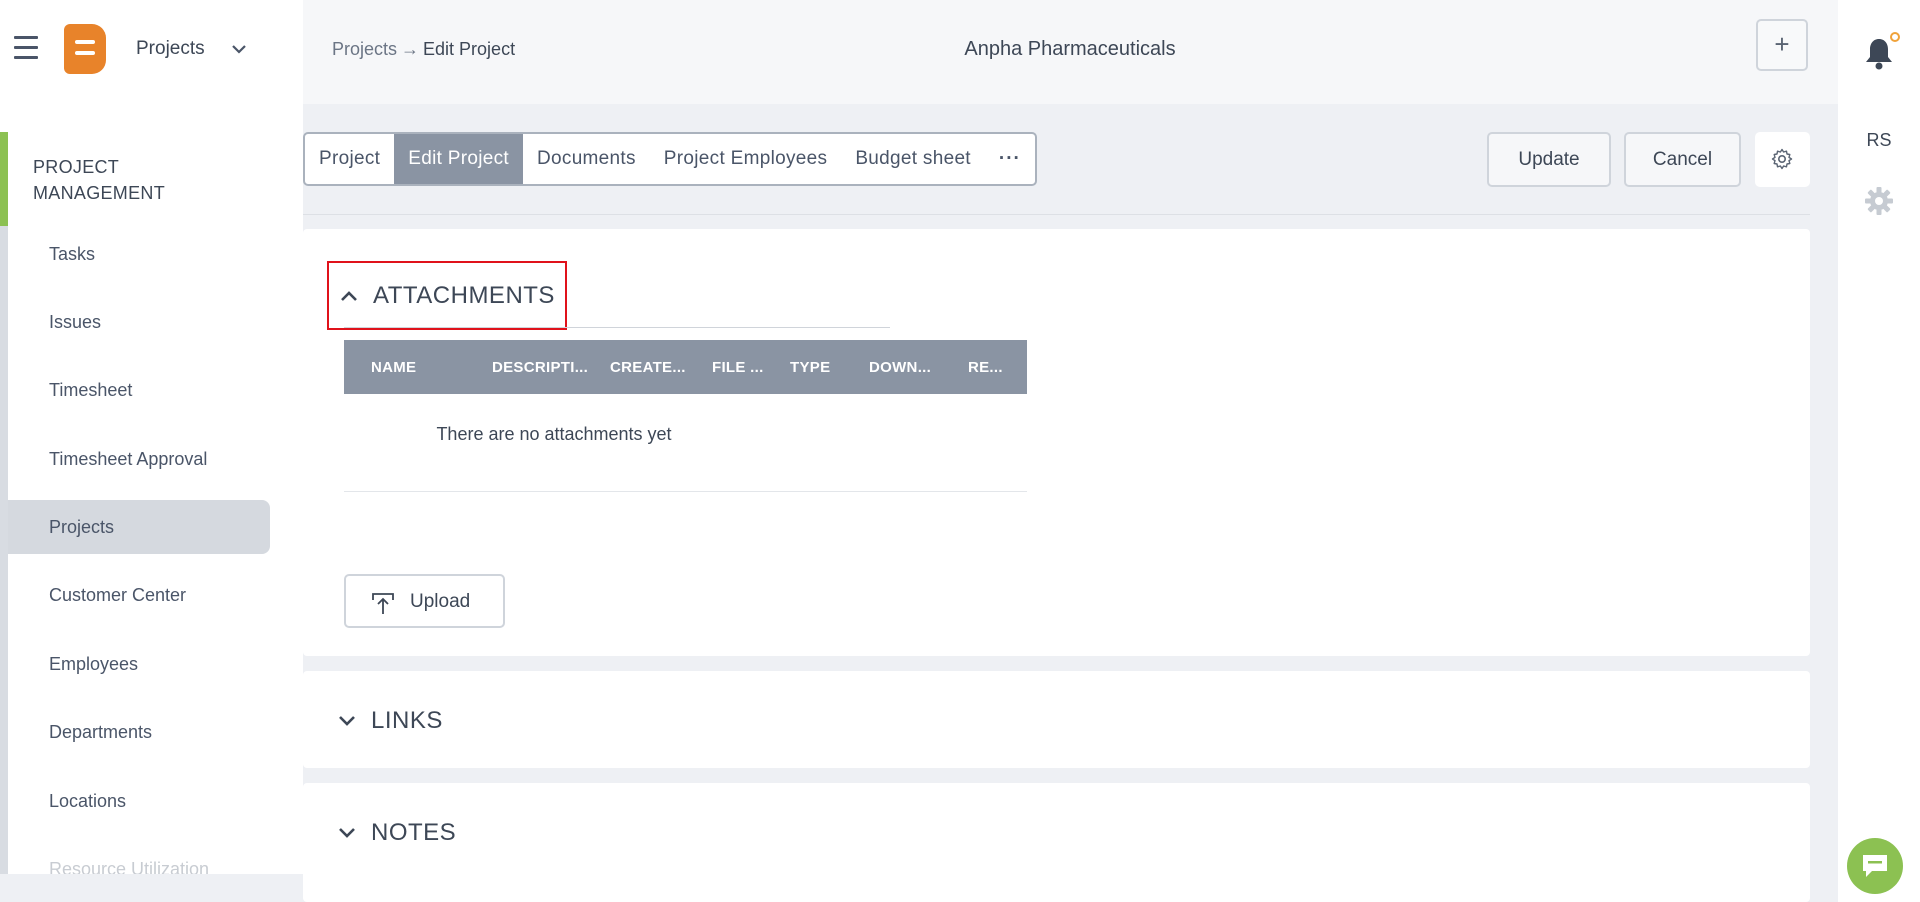 The image size is (1920, 902). Describe the element at coordinates (1879, 451) in the screenshot. I see `right-rail: RS` at that location.